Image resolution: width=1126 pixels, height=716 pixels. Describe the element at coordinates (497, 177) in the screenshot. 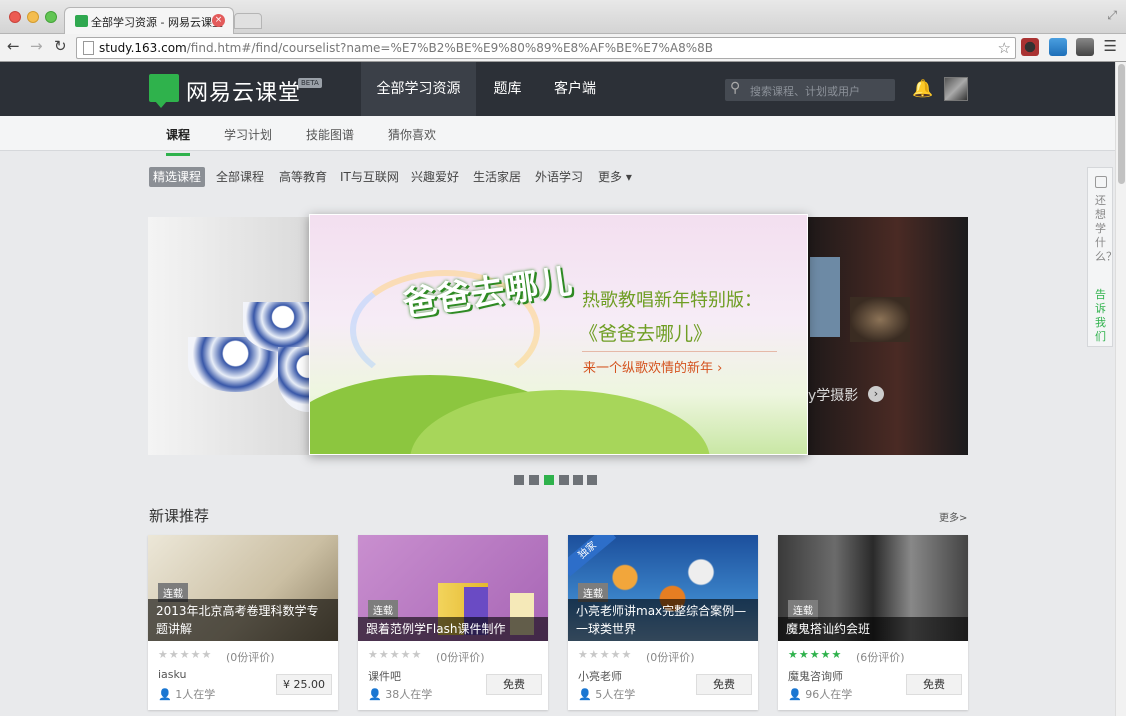

I see `filter-home-life: 生活家居` at that location.